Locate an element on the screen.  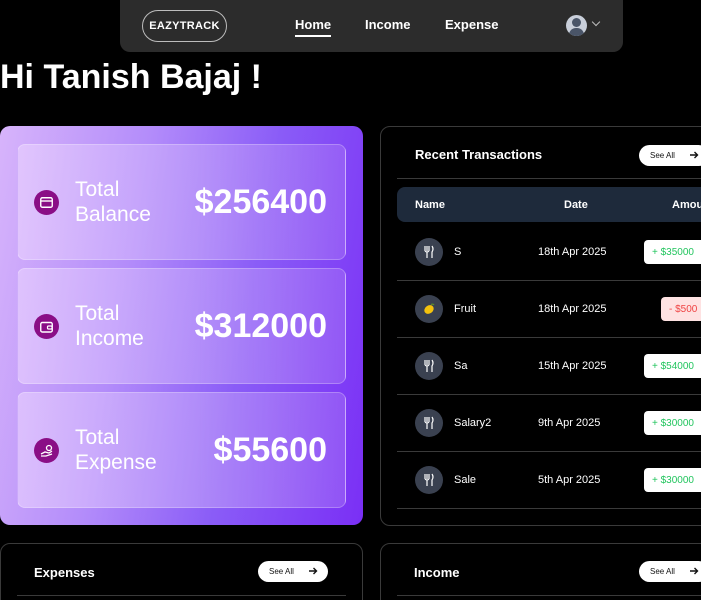
greeting-heading: Hi Tanish Bajaj ! is located at coordinates (131, 77).